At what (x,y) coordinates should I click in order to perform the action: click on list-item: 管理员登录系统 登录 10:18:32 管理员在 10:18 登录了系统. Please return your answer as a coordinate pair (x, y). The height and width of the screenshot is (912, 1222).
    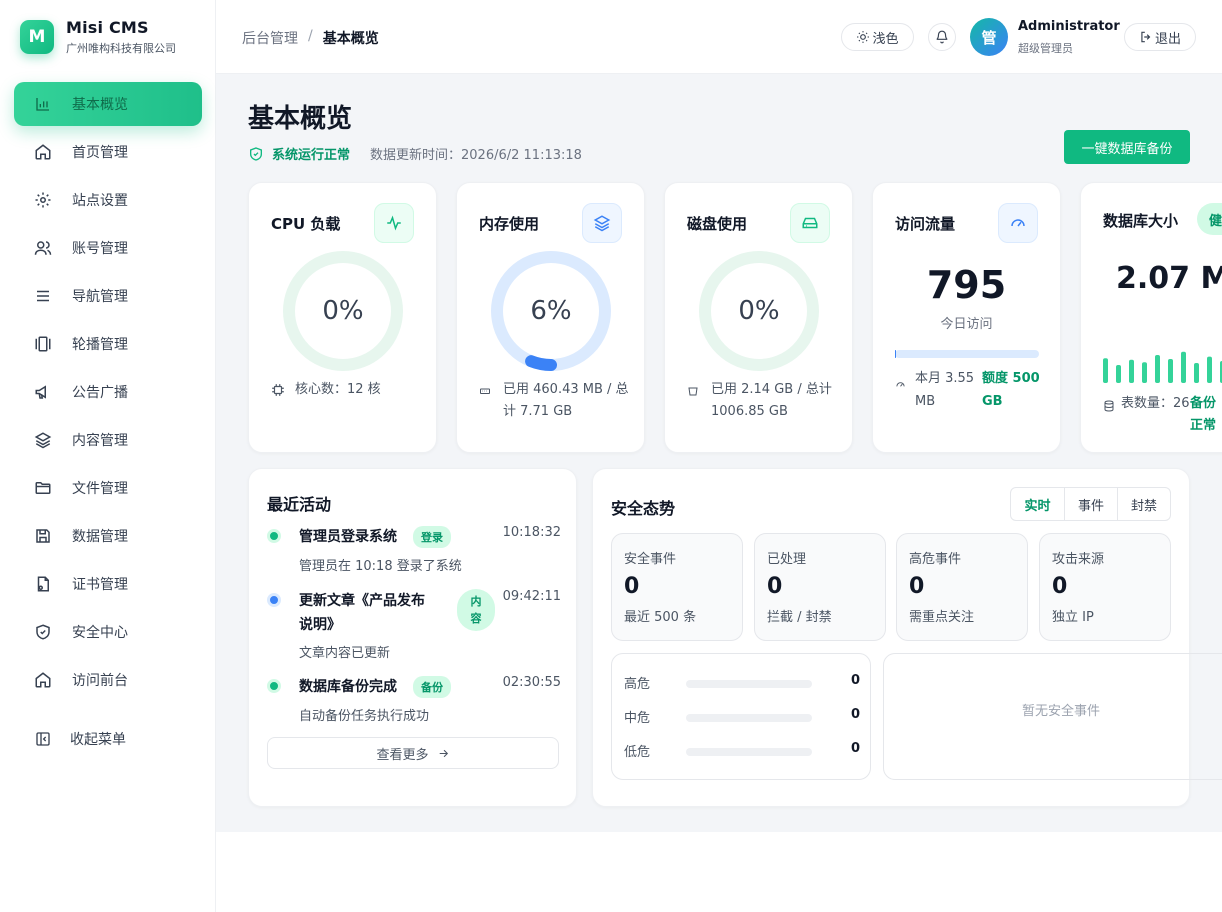
    Looking at the image, I should click on (414, 550).